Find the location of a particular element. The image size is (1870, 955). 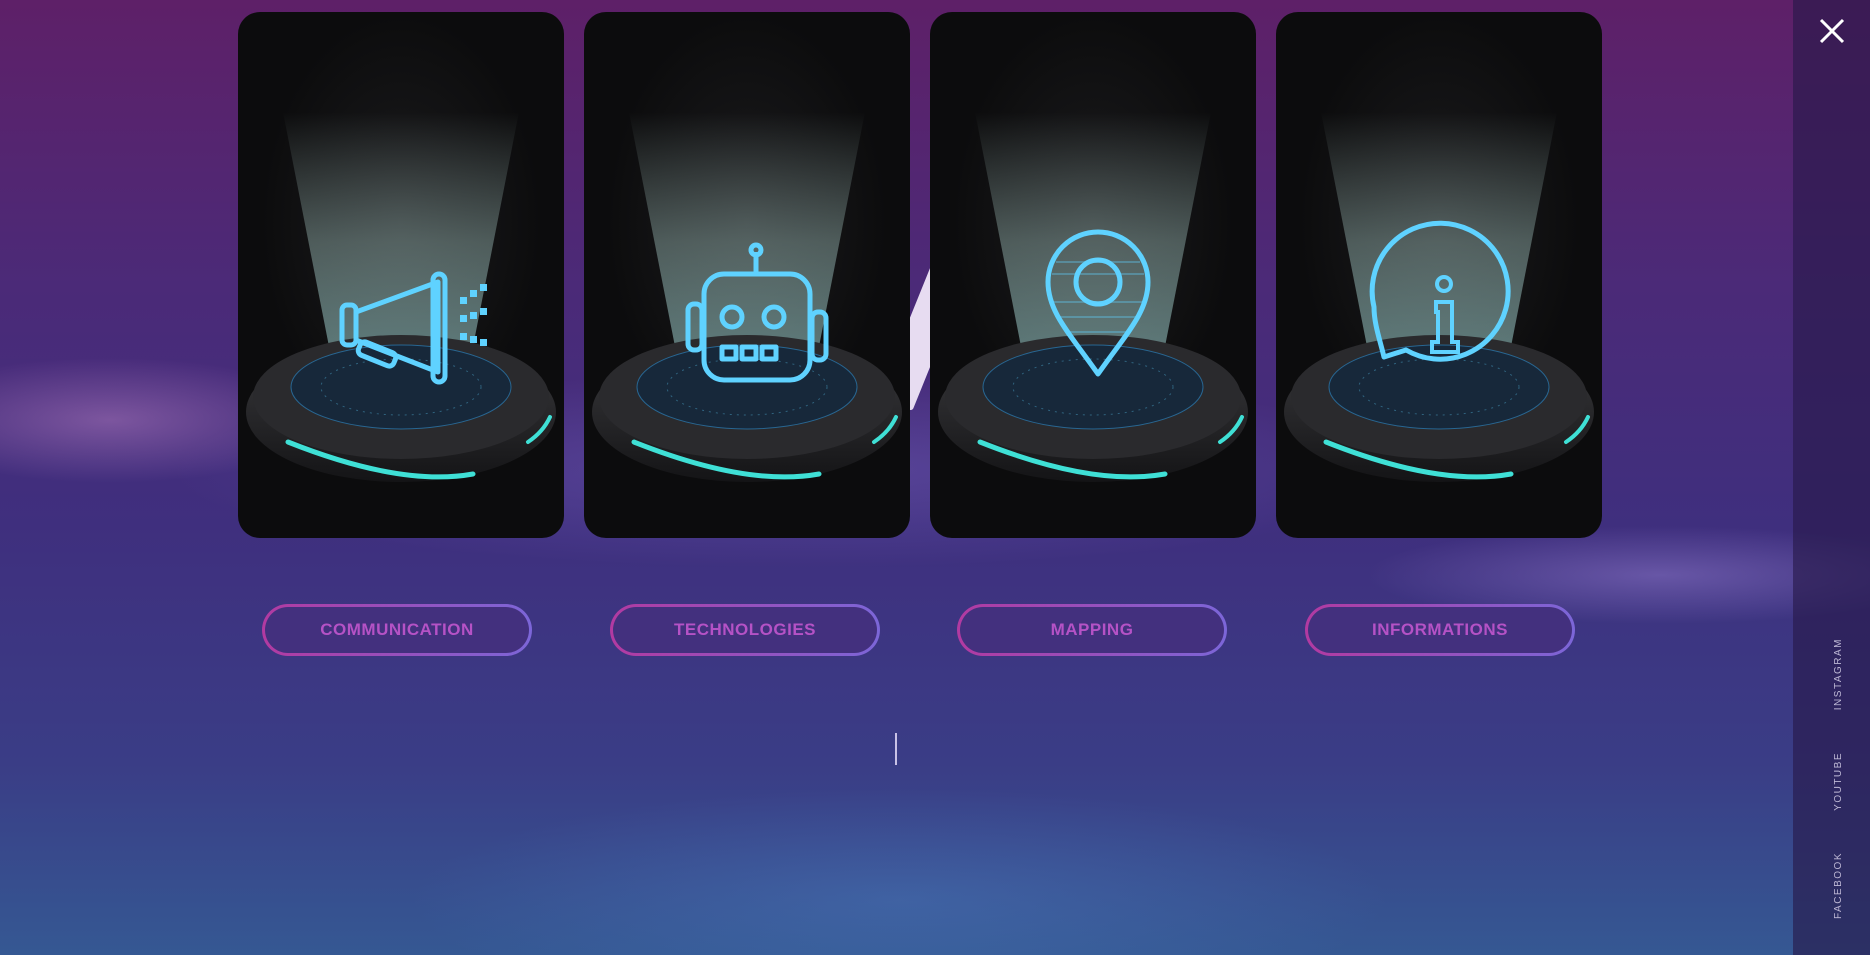

card-informations is located at coordinates (1439, 275).